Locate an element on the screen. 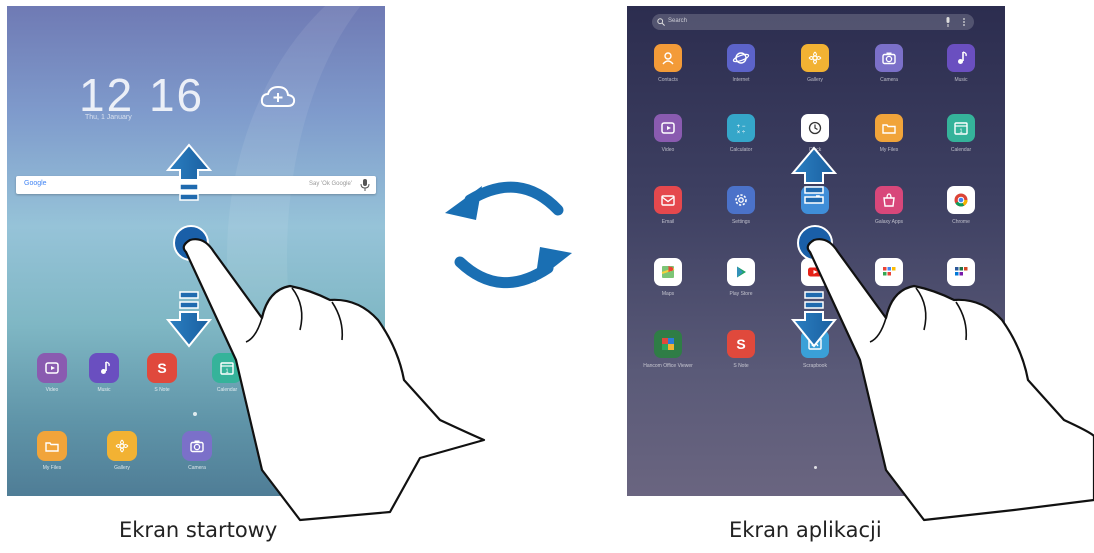 This screenshot has height=553, width=1094. gallery-icon is located at coordinates (815, 58).